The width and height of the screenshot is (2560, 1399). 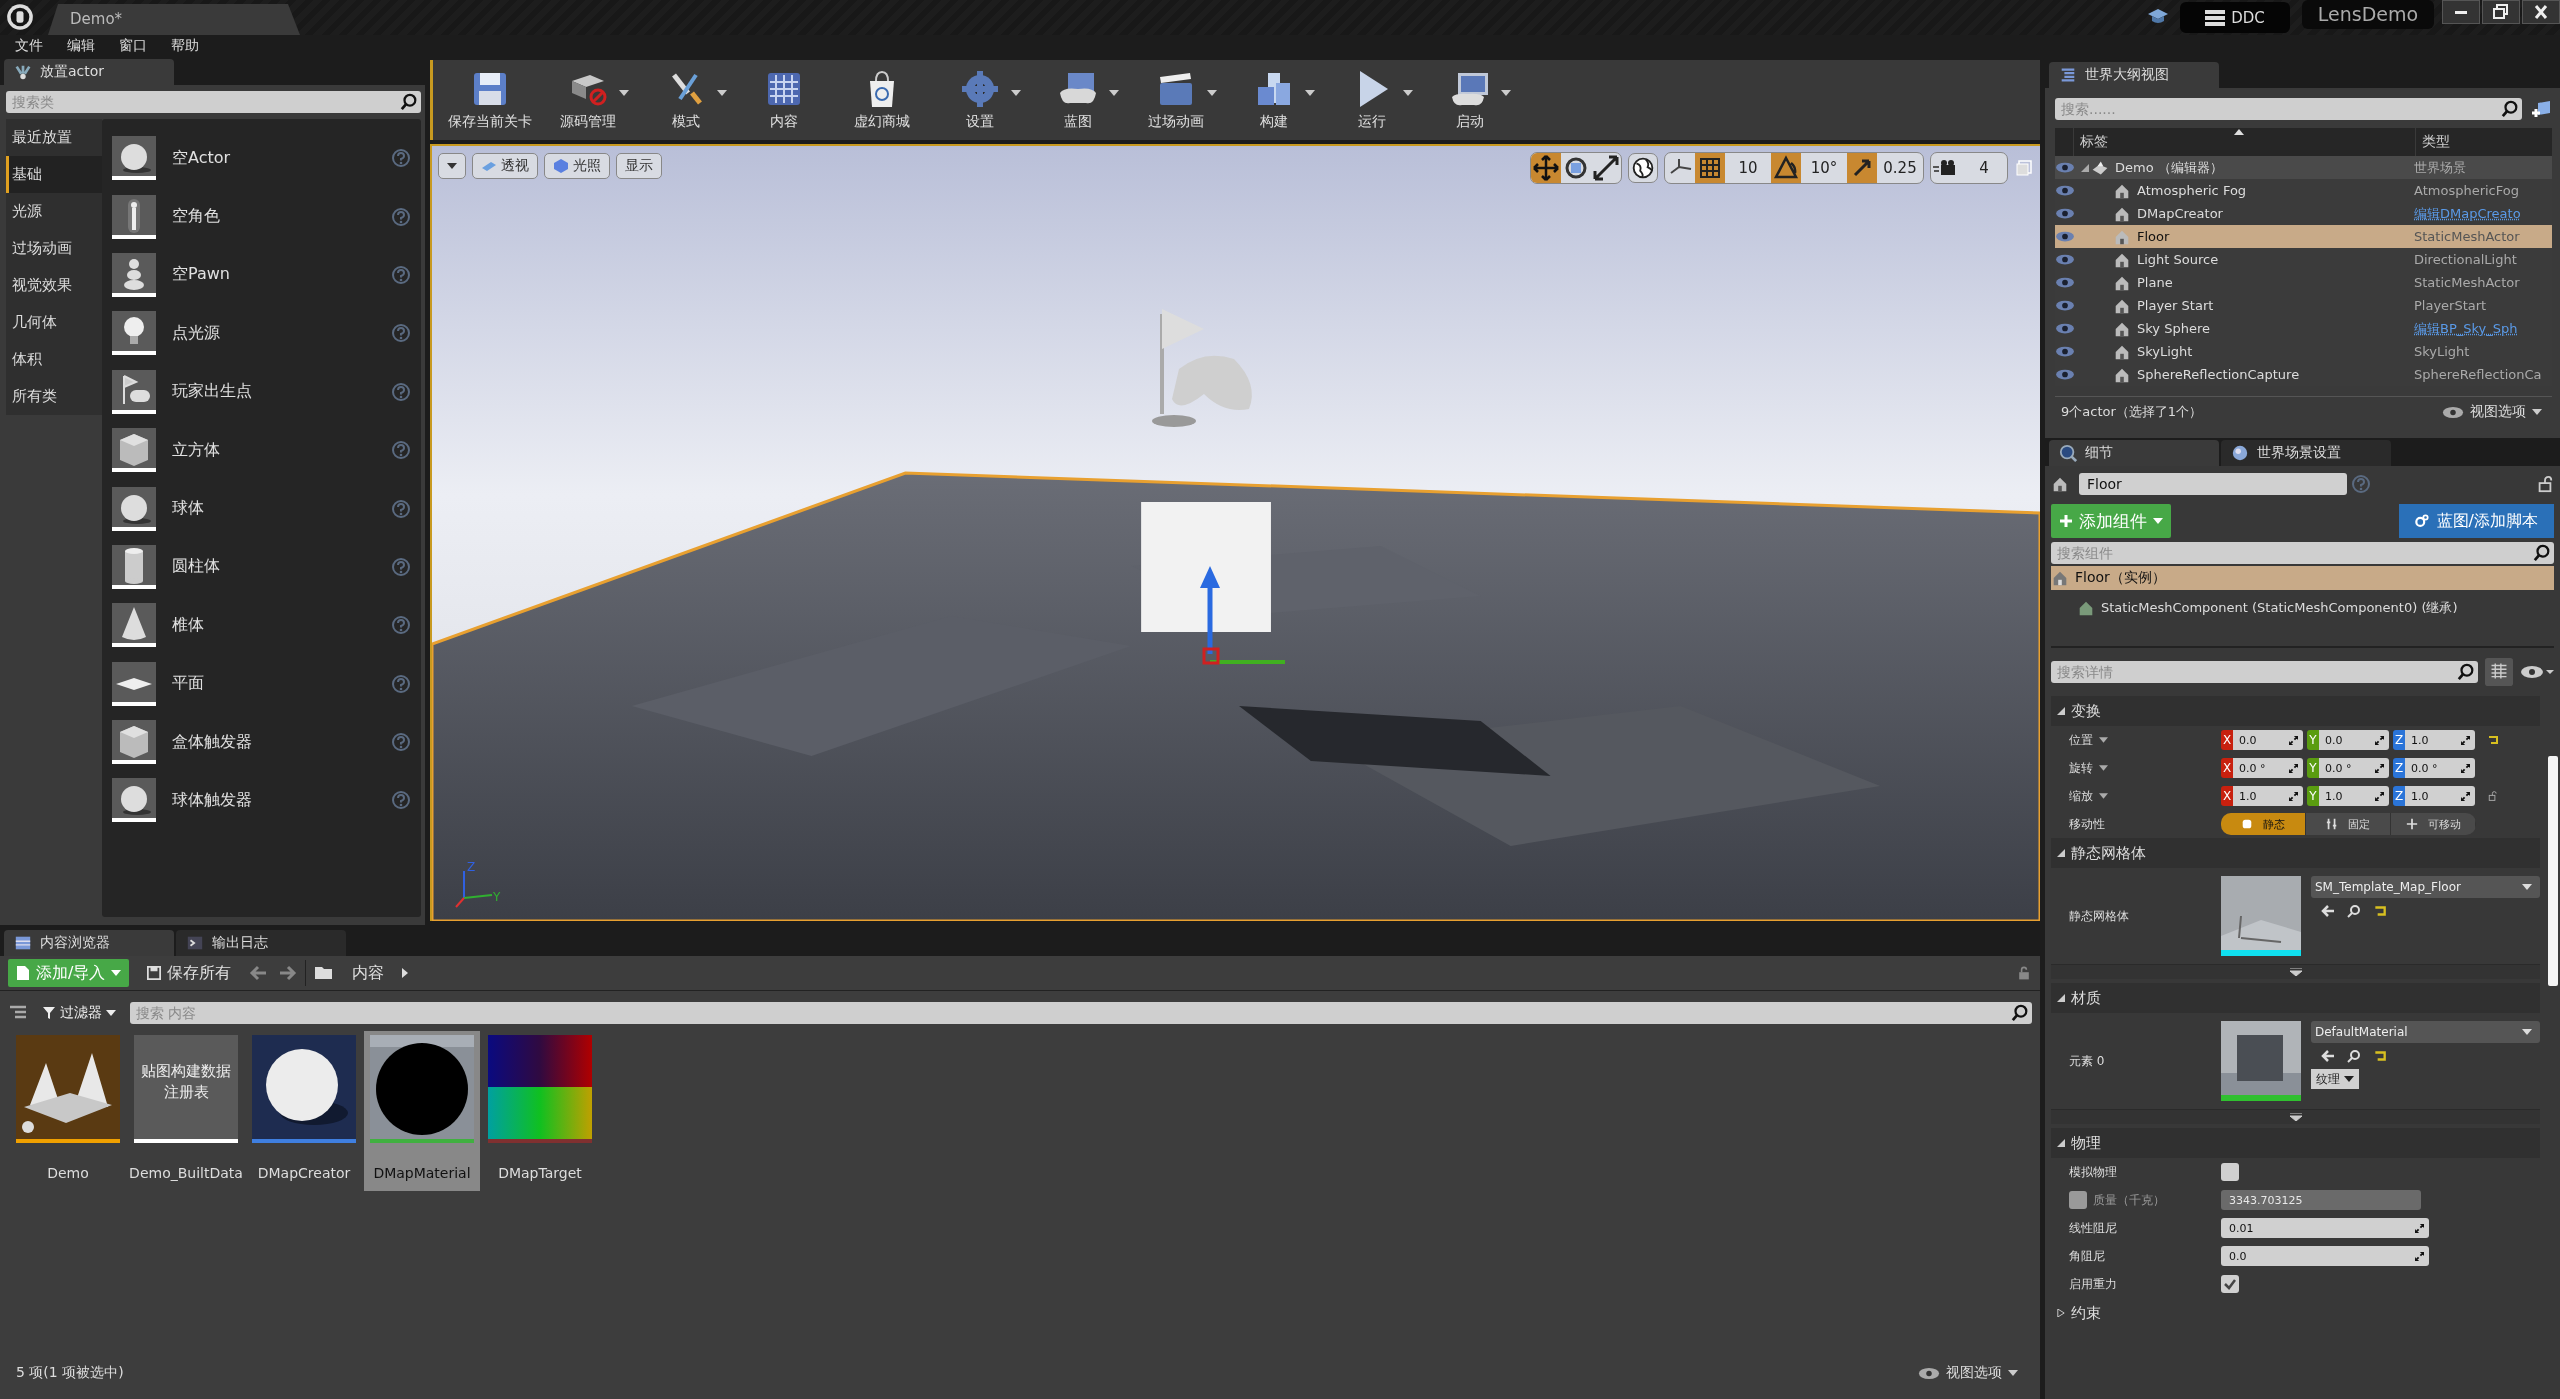 I want to click on asset-label: DMapMaterial, so click(x=422, y=1173).